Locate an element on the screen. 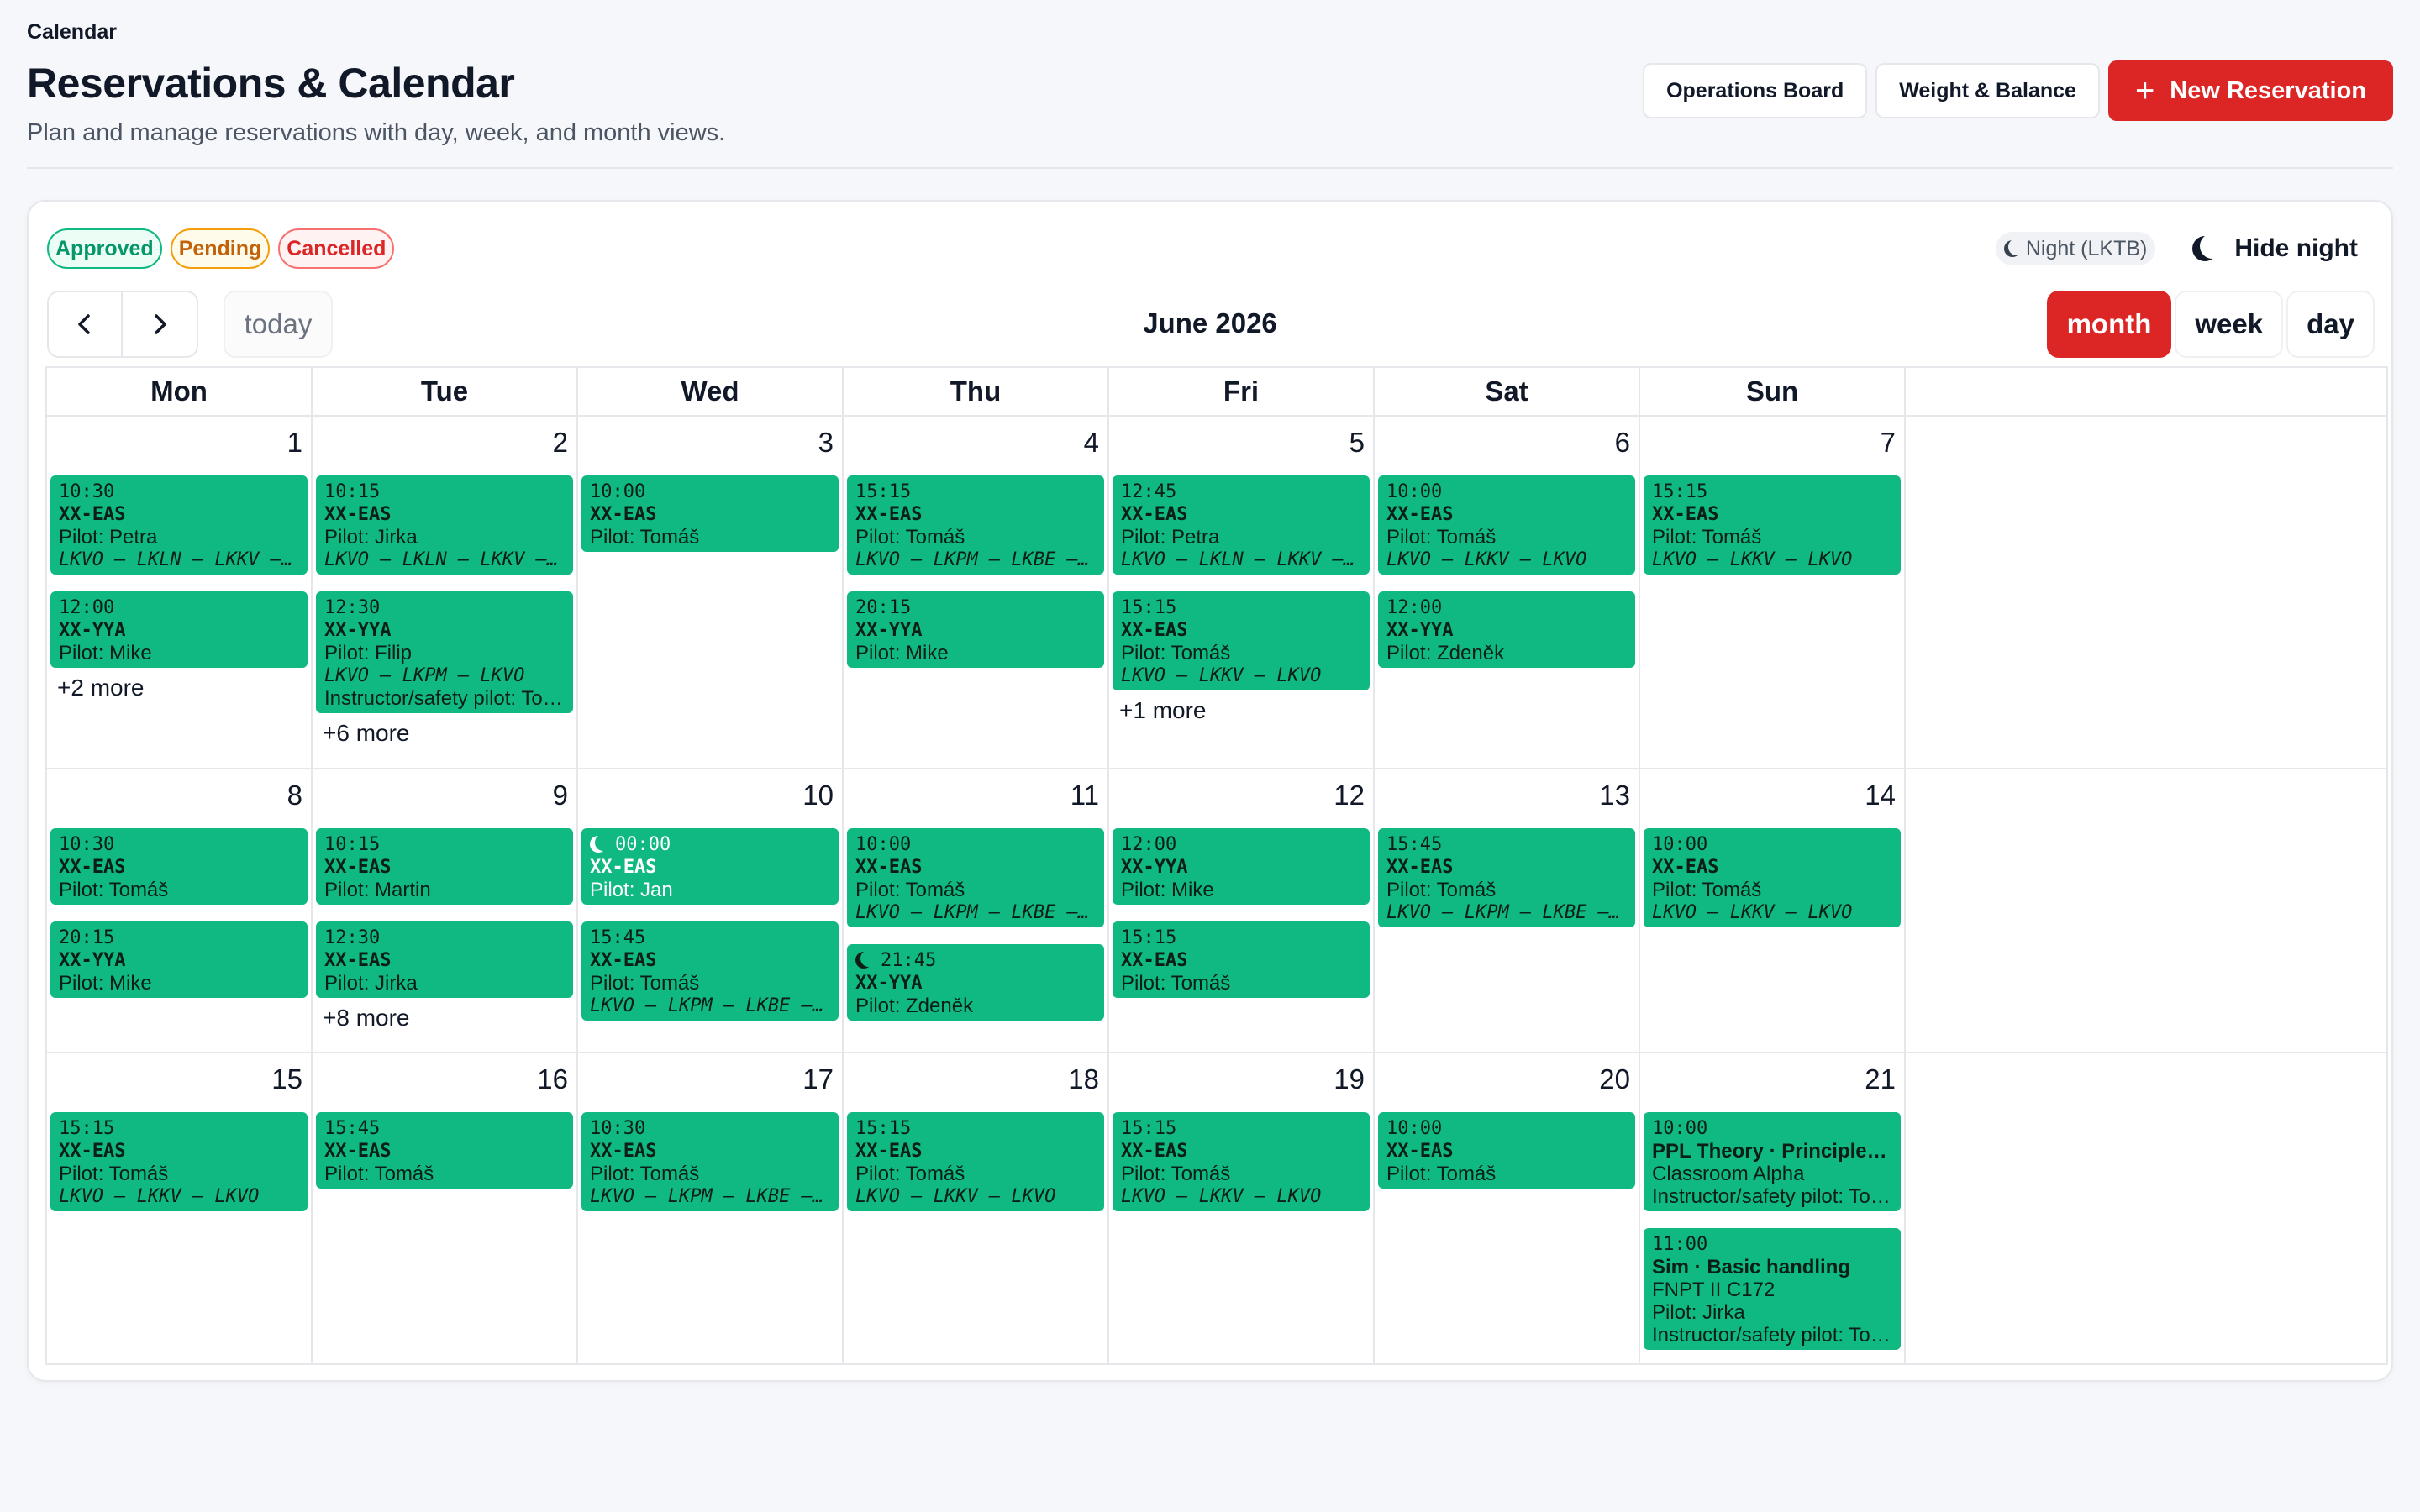  reservation-event: 00:00 XX-EAS Pilot: Jan is located at coordinates (710, 866).